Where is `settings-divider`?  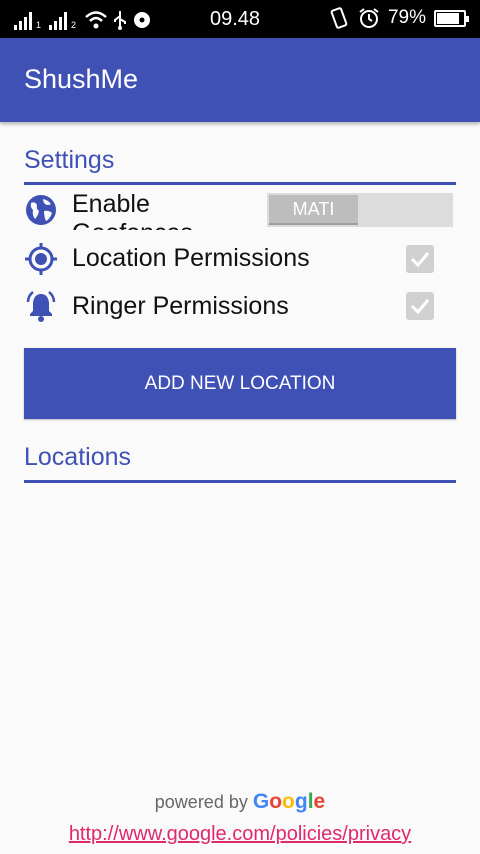 settings-divider is located at coordinates (240, 183).